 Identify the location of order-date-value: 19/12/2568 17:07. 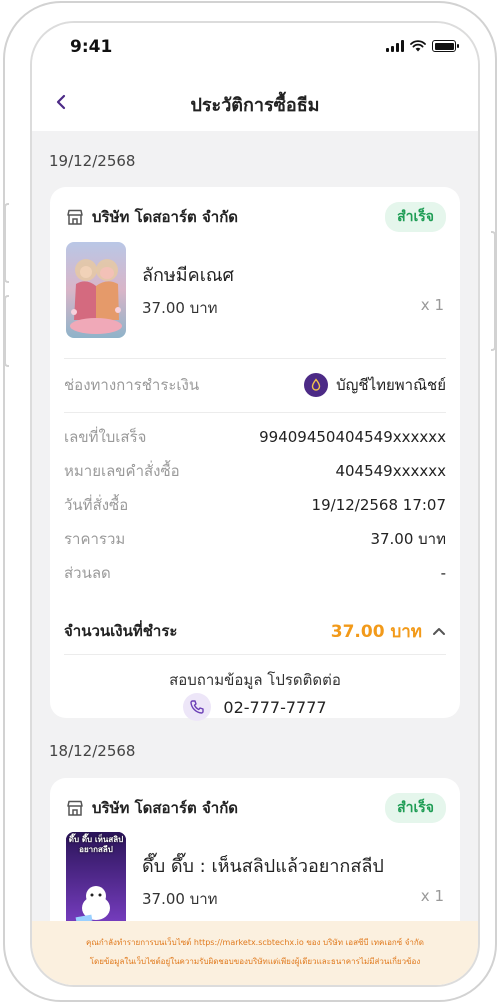
(378, 505).